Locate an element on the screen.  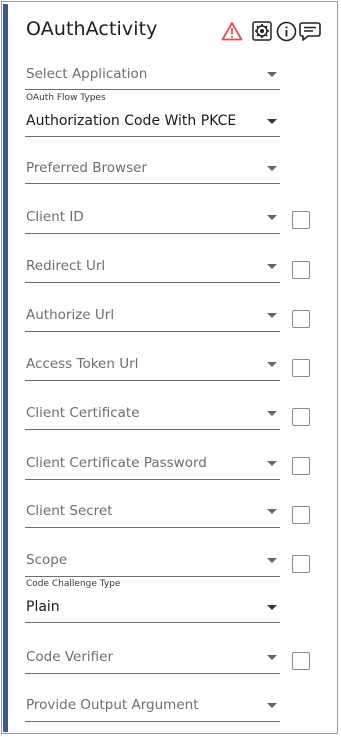
authorize-url-checkbox is located at coordinates (301, 319).